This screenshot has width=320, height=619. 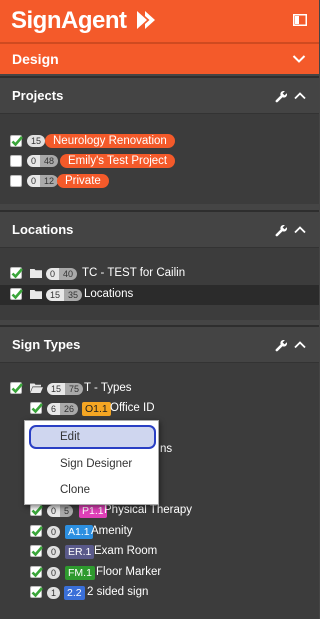 I want to click on project-name-tag: Neurology Renovation, so click(x=110, y=141).